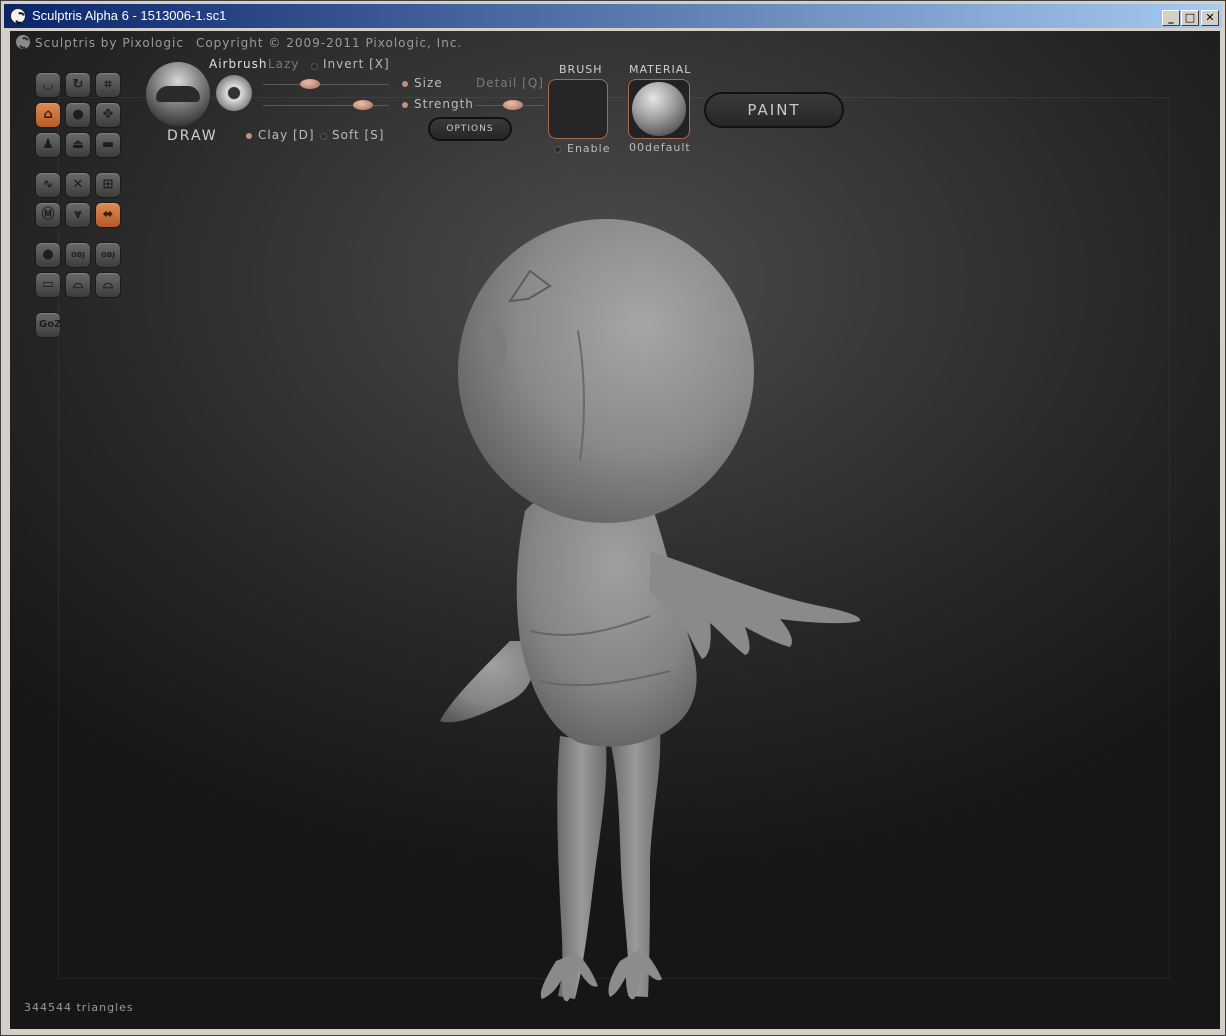  Describe the element at coordinates (238, 64) in the screenshot. I see `airbrush-toggle: Airbrush` at that location.